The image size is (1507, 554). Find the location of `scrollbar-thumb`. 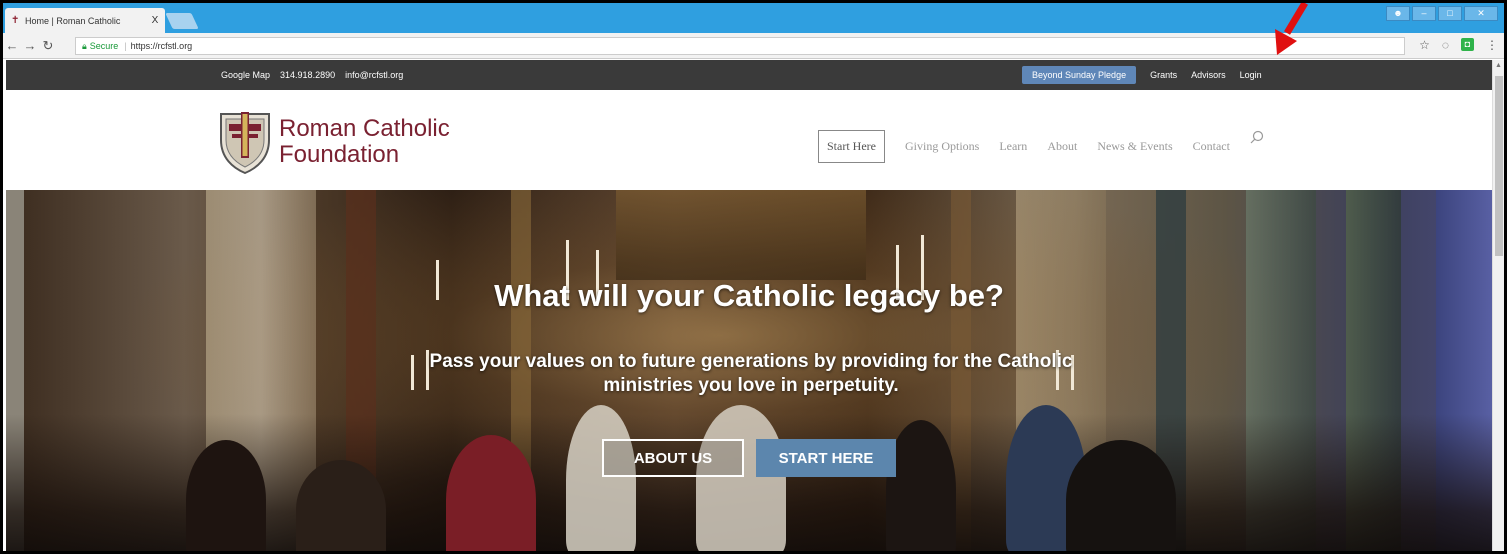

scrollbar-thumb is located at coordinates (1499, 166).